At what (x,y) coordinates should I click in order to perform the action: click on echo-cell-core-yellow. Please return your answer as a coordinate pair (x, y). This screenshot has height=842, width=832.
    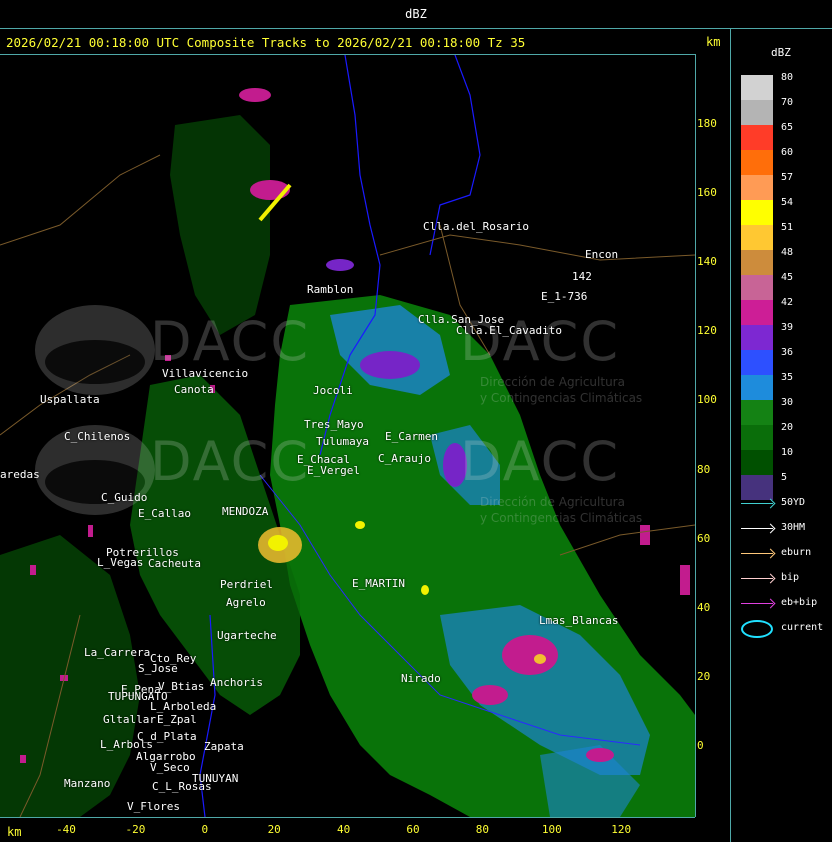
    Looking at the image, I should click on (278, 543).